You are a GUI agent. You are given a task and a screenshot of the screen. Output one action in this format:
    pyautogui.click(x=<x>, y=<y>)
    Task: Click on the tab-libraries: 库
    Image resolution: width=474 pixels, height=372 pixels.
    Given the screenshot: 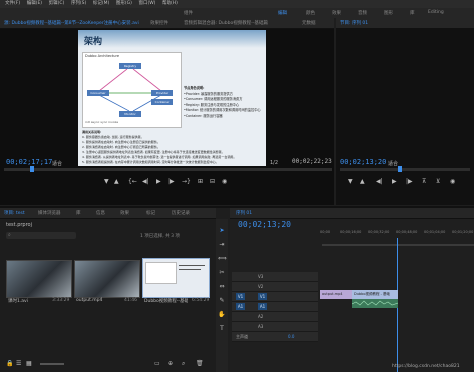 What is the action you would take?
    pyautogui.click(x=78, y=213)
    